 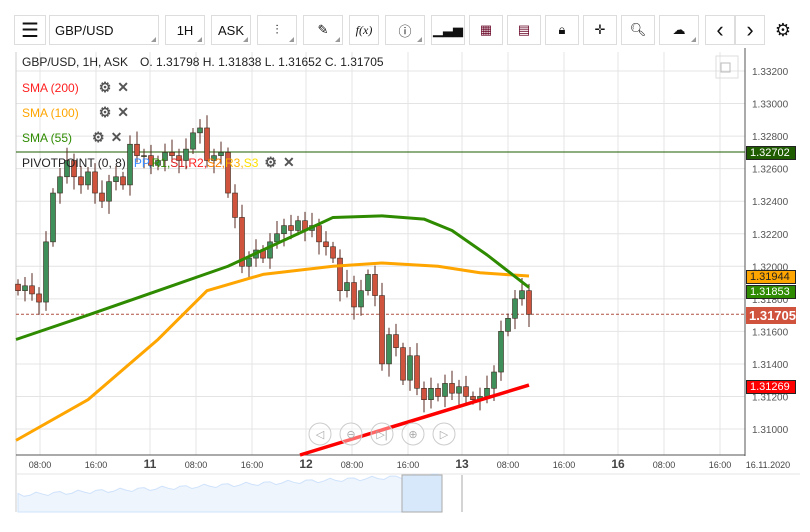 I want to click on time-tick: 16, so click(x=618, y=464).